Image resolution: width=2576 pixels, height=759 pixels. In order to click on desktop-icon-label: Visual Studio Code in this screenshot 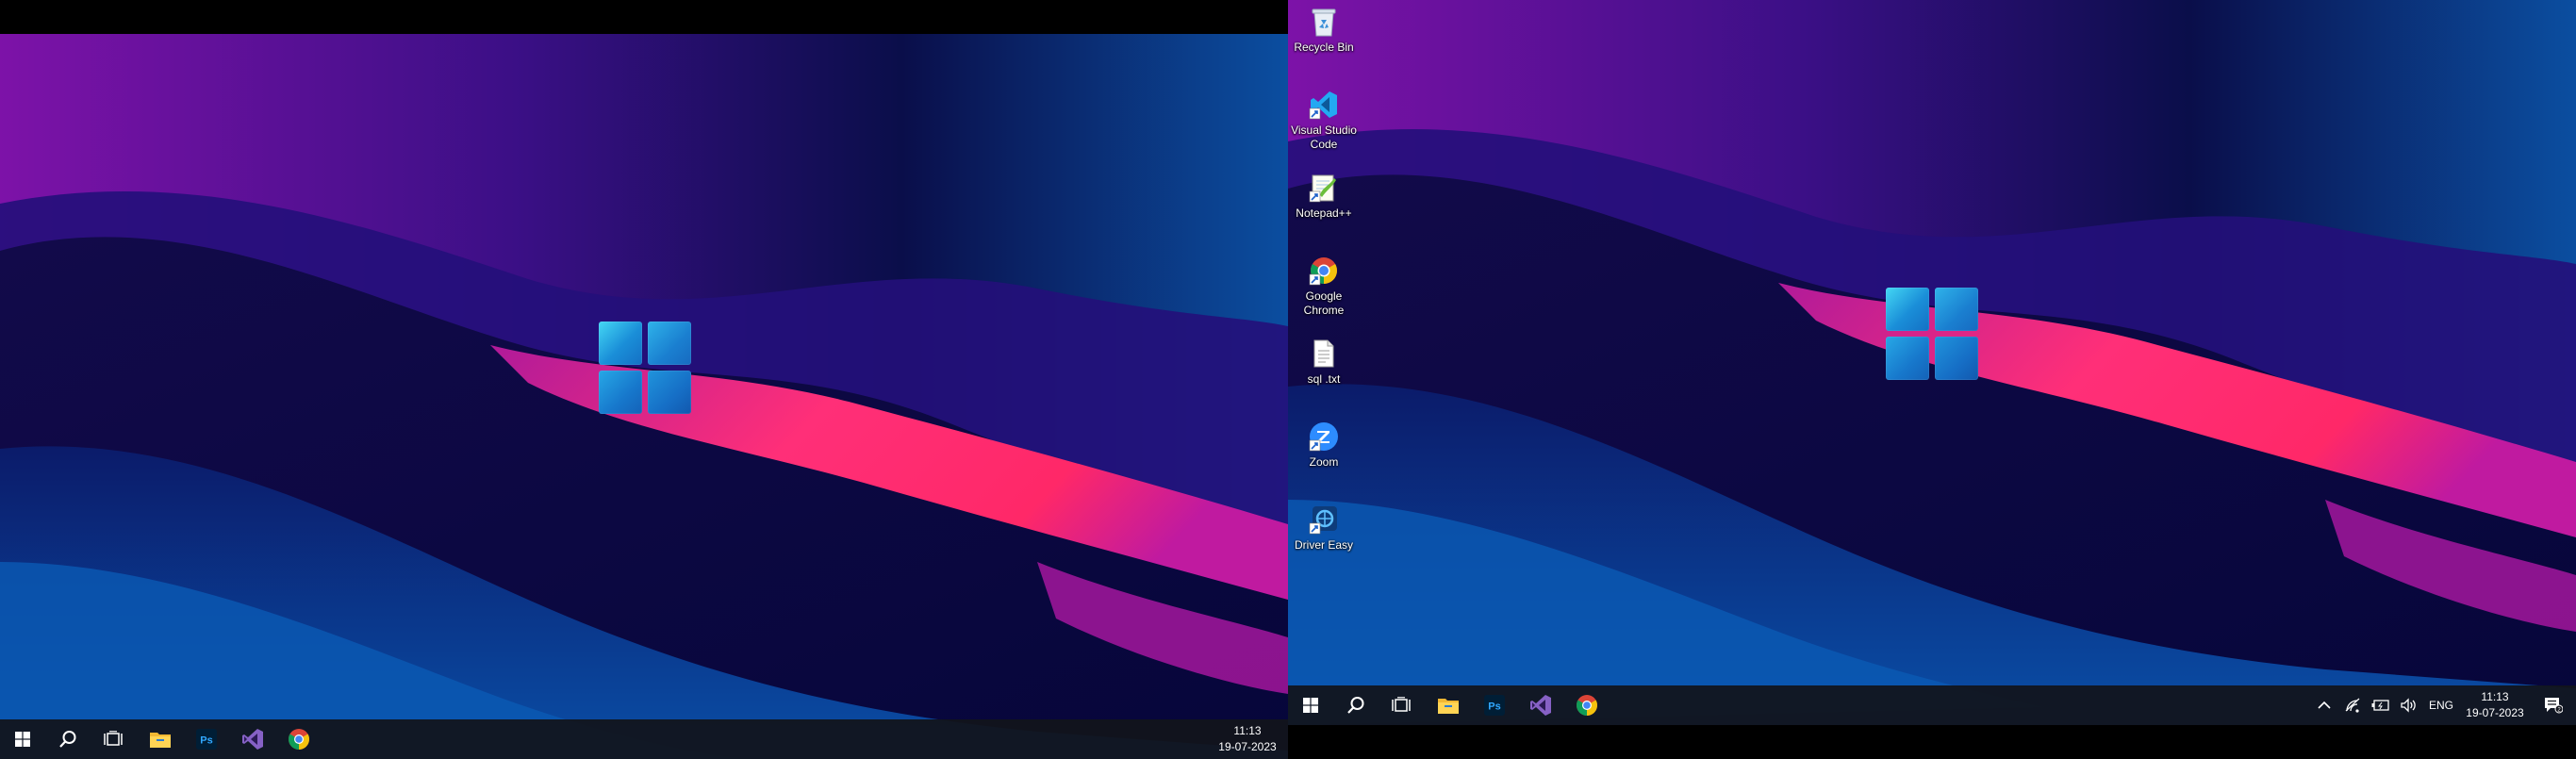, I will do `click(1324, 137)`.